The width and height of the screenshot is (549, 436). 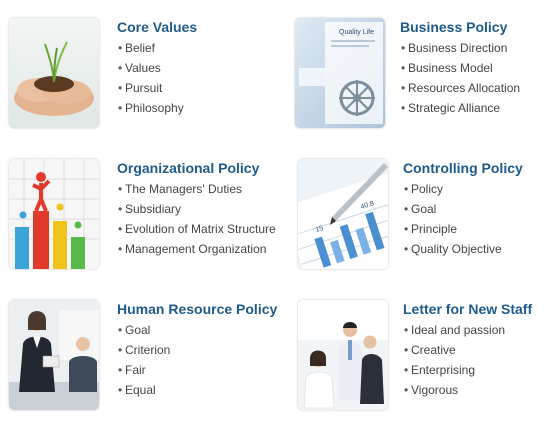 What do you see at coordinates (154, 108) in the screenshot?
I see `list-item-label: Philosophy` at bounding box center [154, 108].